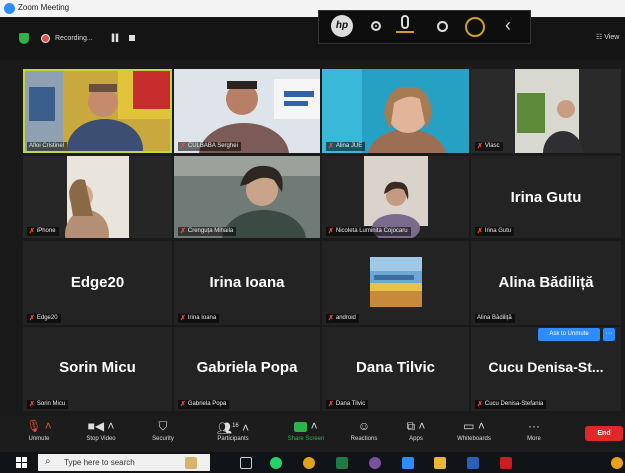 Image resolution: width=625 pixels, height=473 pixels. Describe the element at coordinates (506, 463) in the screenshot. I see `acrobat-icon` at that location.